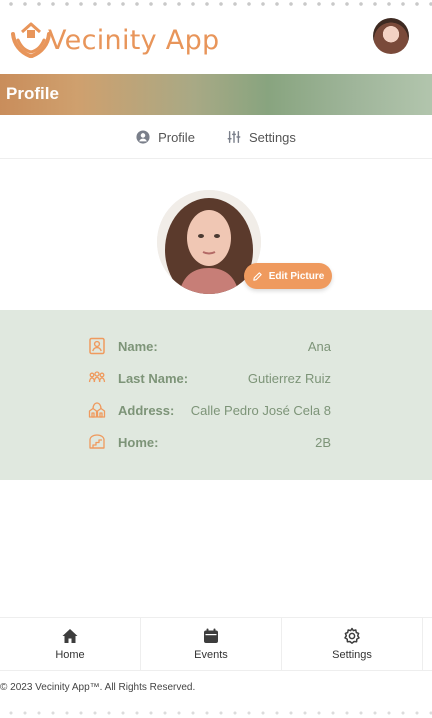  What do you see at coordinates (257, 276) in the screenshot?
I see `pencil-icon` at bounding box center [257, 276].